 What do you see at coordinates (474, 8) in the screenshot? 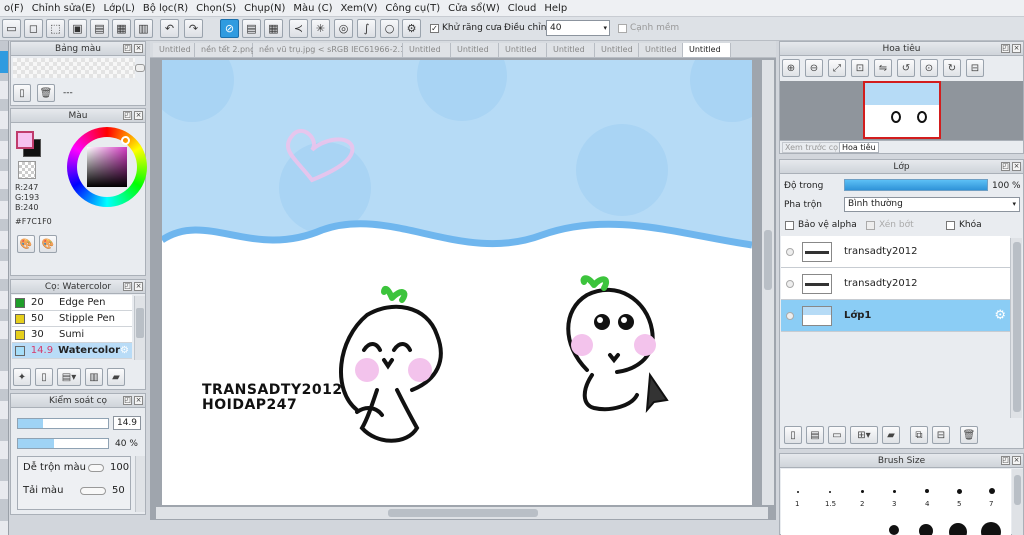
I see `menu-window: Cửa sổ(W)` at bounding box center [474, 8].